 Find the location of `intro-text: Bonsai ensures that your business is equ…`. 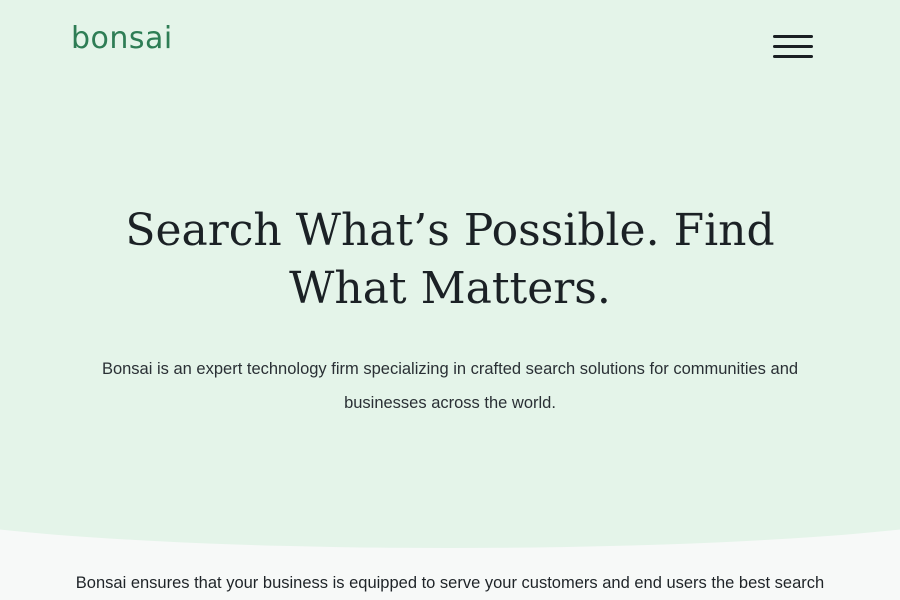

intro-text: Bonsai ensures that your business is equ… is located at coordinates (450, 583).